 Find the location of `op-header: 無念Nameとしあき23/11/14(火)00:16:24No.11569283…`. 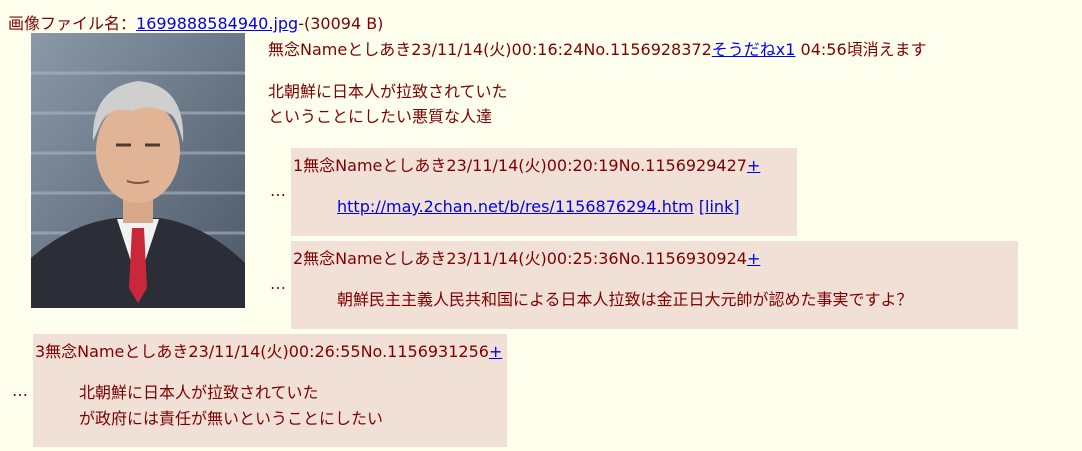

op-header: 無念Nameとしあき23/11/14(火)00:16:24No.11569283… is located at coordinates (597, 48).